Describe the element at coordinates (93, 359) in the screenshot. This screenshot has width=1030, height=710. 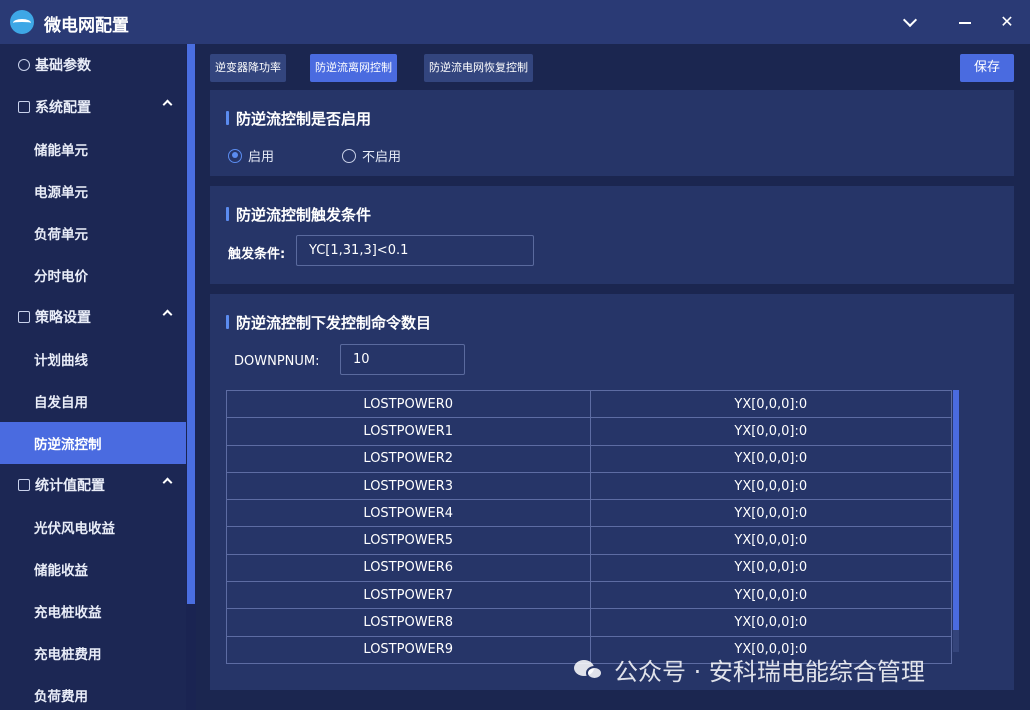
I see `sidebar-item-plan-curve: 计划曲线` at that location.